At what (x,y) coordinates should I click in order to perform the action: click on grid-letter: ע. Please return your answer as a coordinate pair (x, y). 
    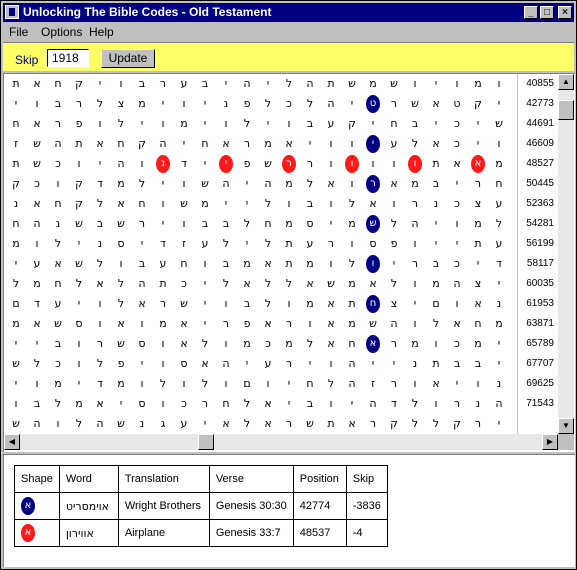
    Looking at the image, I should click on (184, 424).